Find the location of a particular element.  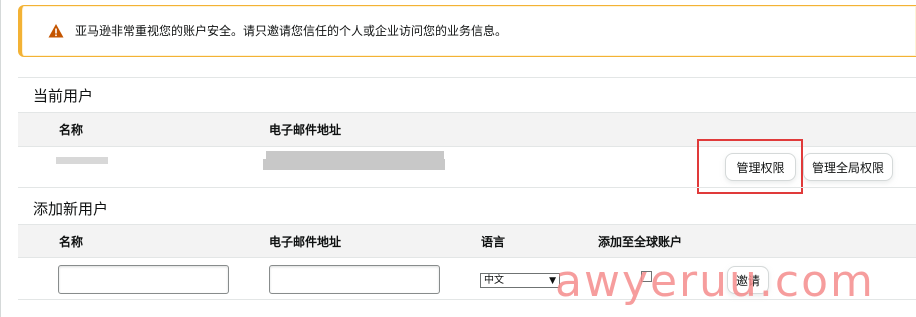

manage-global-permissions-button: 管理全局权限 is located at coordinates (848, 167).